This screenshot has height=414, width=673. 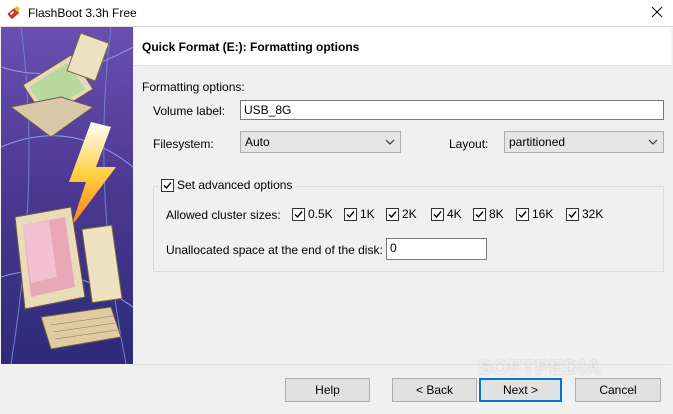 I want to click on page-title: Quick Format (E:): Formatting options, so click(x=251, y=47).